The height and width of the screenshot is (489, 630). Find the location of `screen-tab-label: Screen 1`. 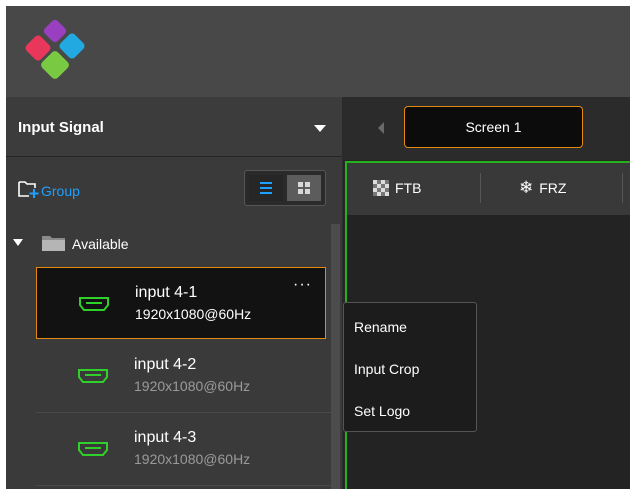

screen-tab-label: Screen 1 is located at coordinates (493, 127).